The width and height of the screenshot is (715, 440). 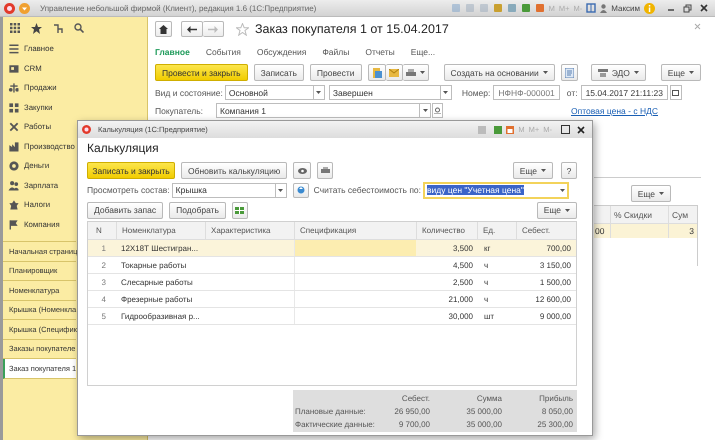 What do you see at coordinates (614, 111) in the screenshot?
I see `price-link: Оптовая цена - с НДС` at bounding box center [614, 111].